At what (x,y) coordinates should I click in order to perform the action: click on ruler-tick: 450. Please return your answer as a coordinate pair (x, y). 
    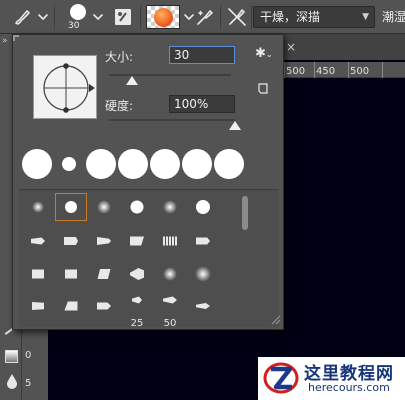
    Looking at the image, I should click on (326, 71).